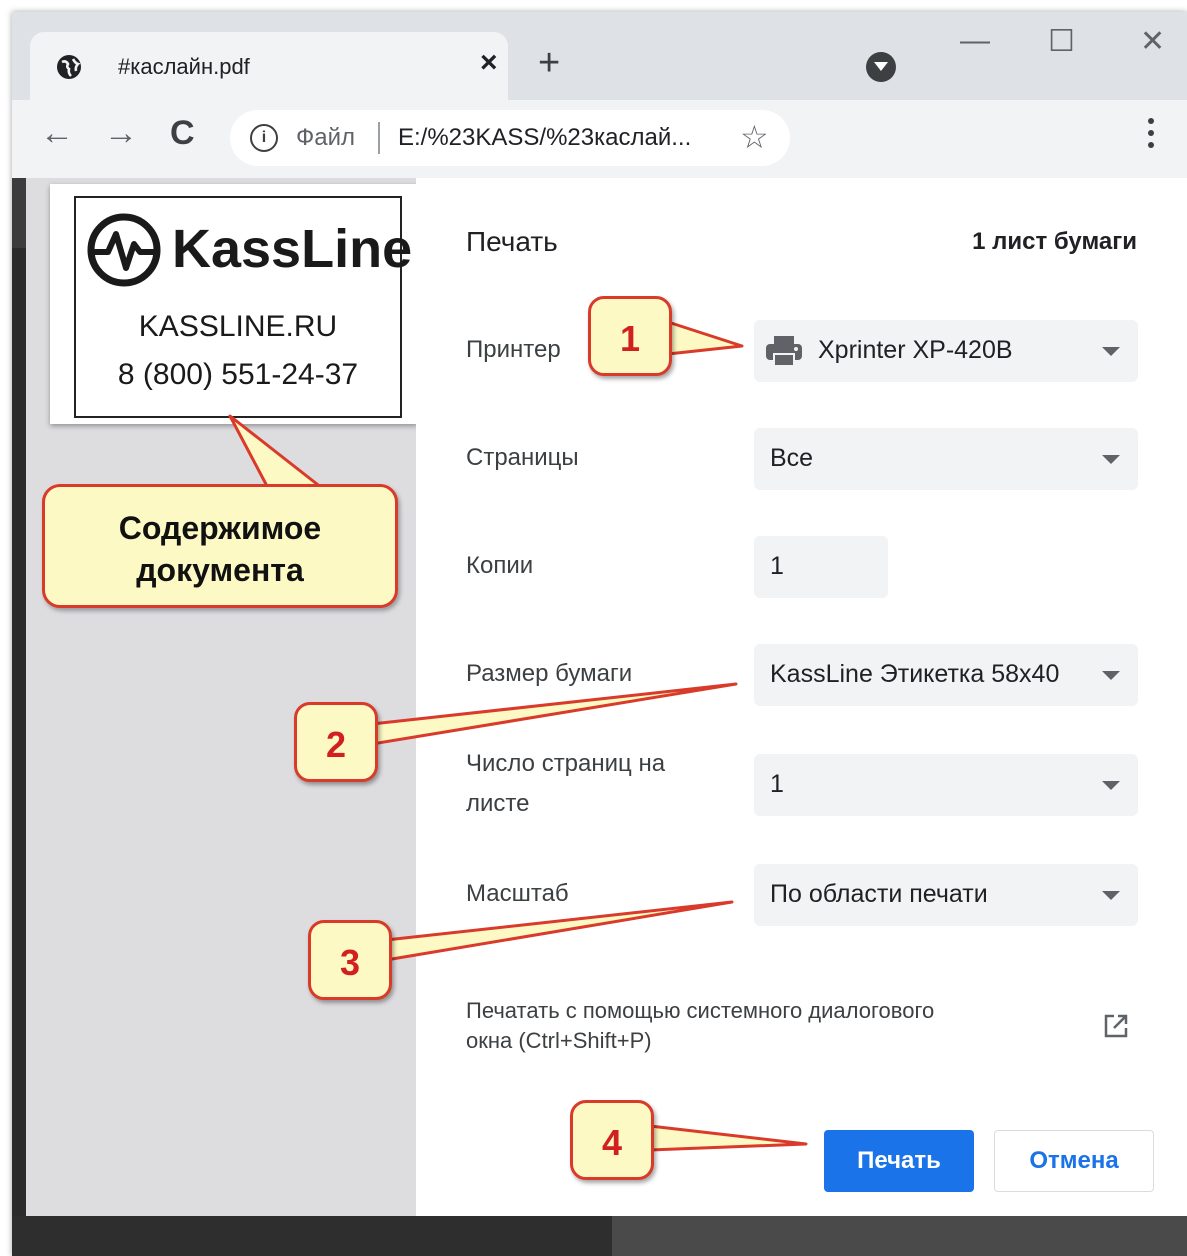 Image resolution: width=1187 pixels, height=1256 pixels. What do you see at coordinates (630, 336) in the screenshot?
I see `step-badge-1: 1` at bounding box center [630, 336].